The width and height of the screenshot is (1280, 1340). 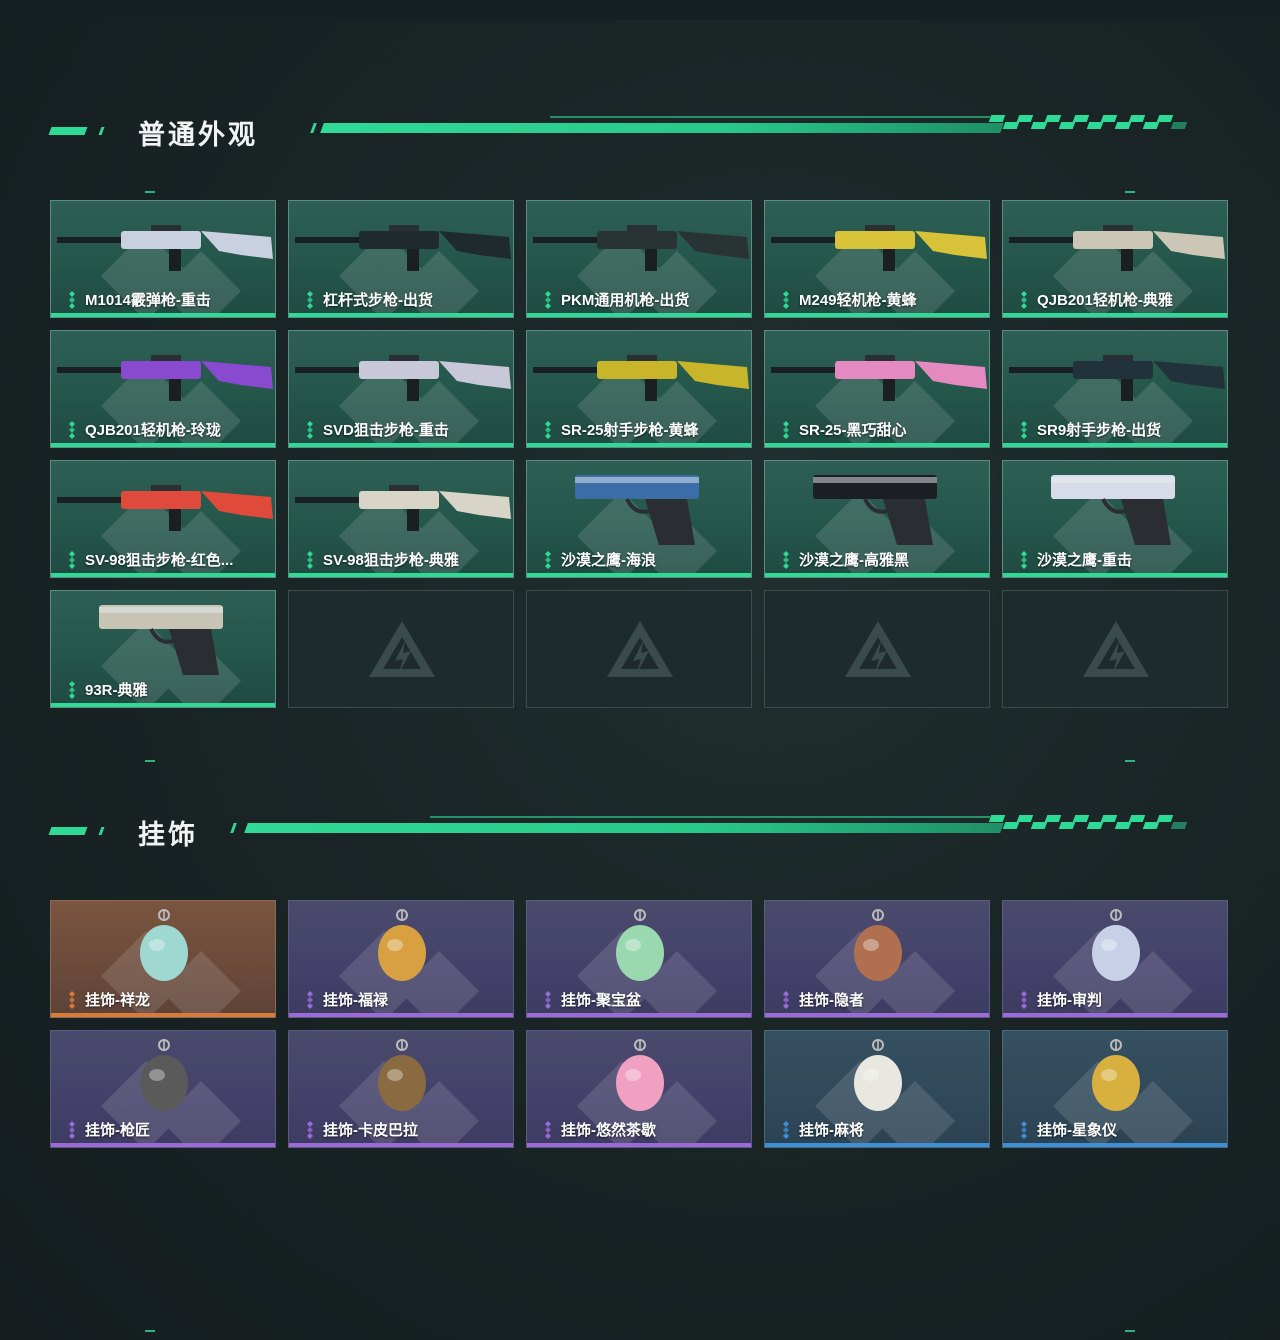 What do you see at coordinates (1094, 822) in the screenshot?
I see `header-checker-pattern` at bounding box center [1094, 822].